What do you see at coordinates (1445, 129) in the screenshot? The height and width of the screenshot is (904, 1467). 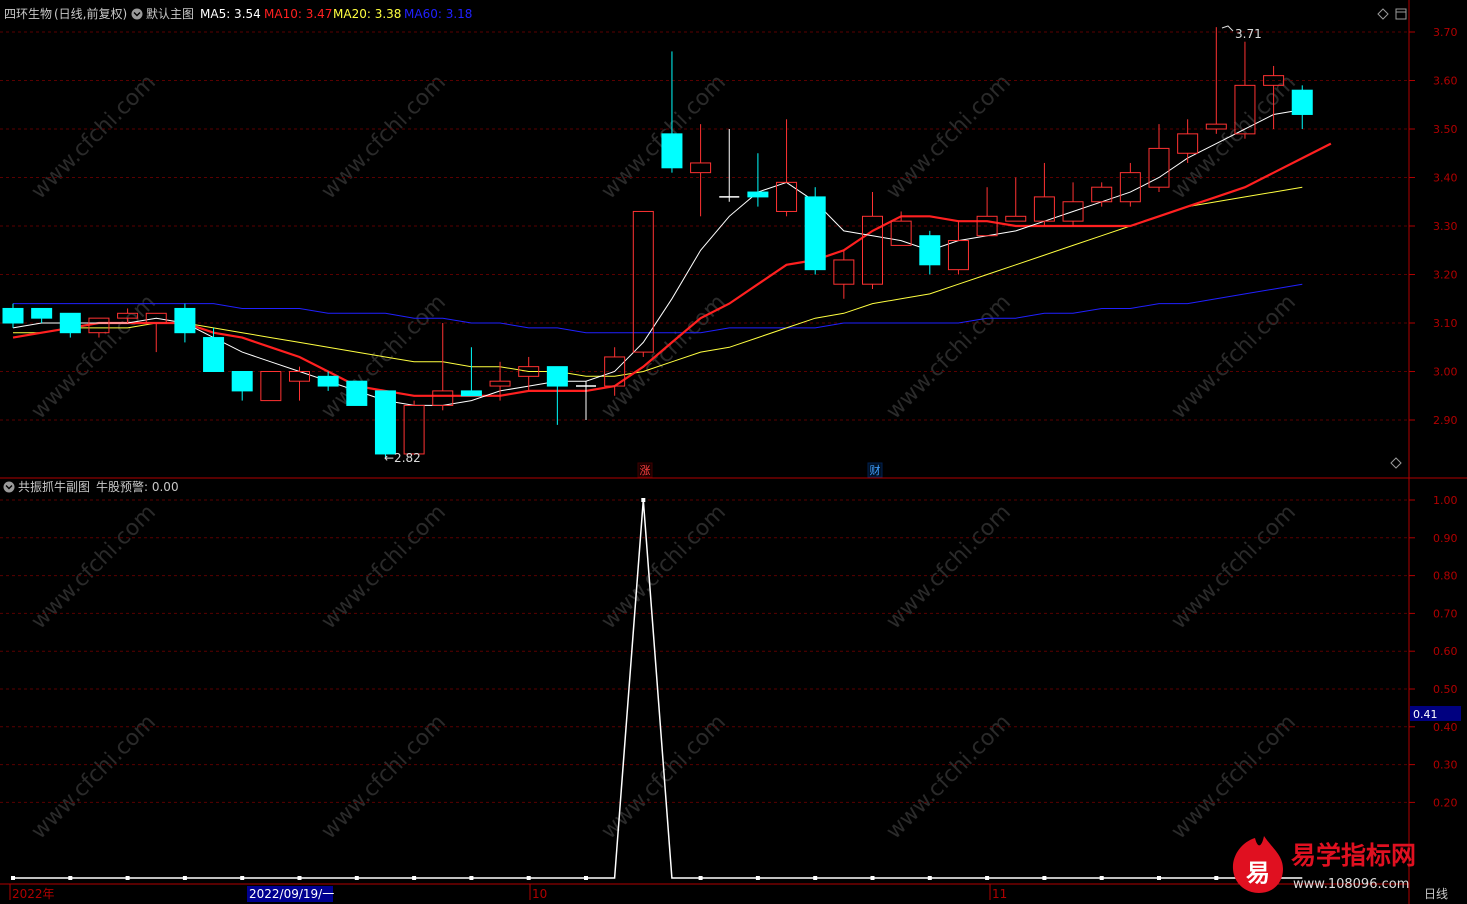 I see `price-tick-label: 3.50` at bounding box center [1445, 129].